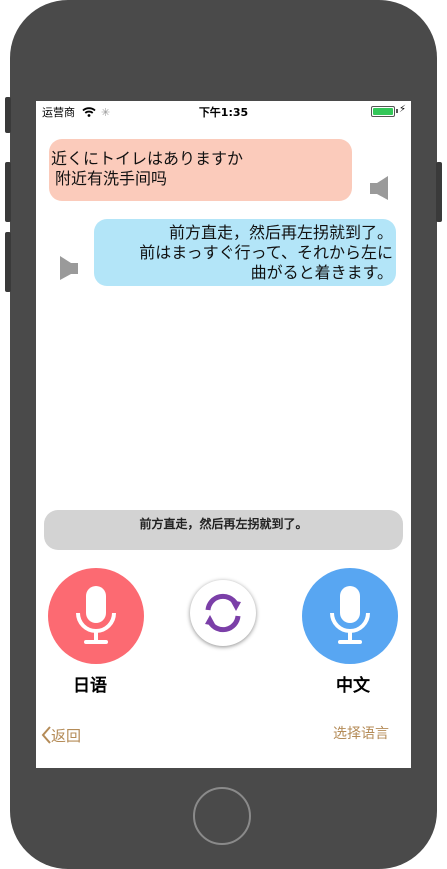 The height and width of the screenshot is (869, 447). I want to click on message-line: 曲がると着きます。, so click(321, 272).